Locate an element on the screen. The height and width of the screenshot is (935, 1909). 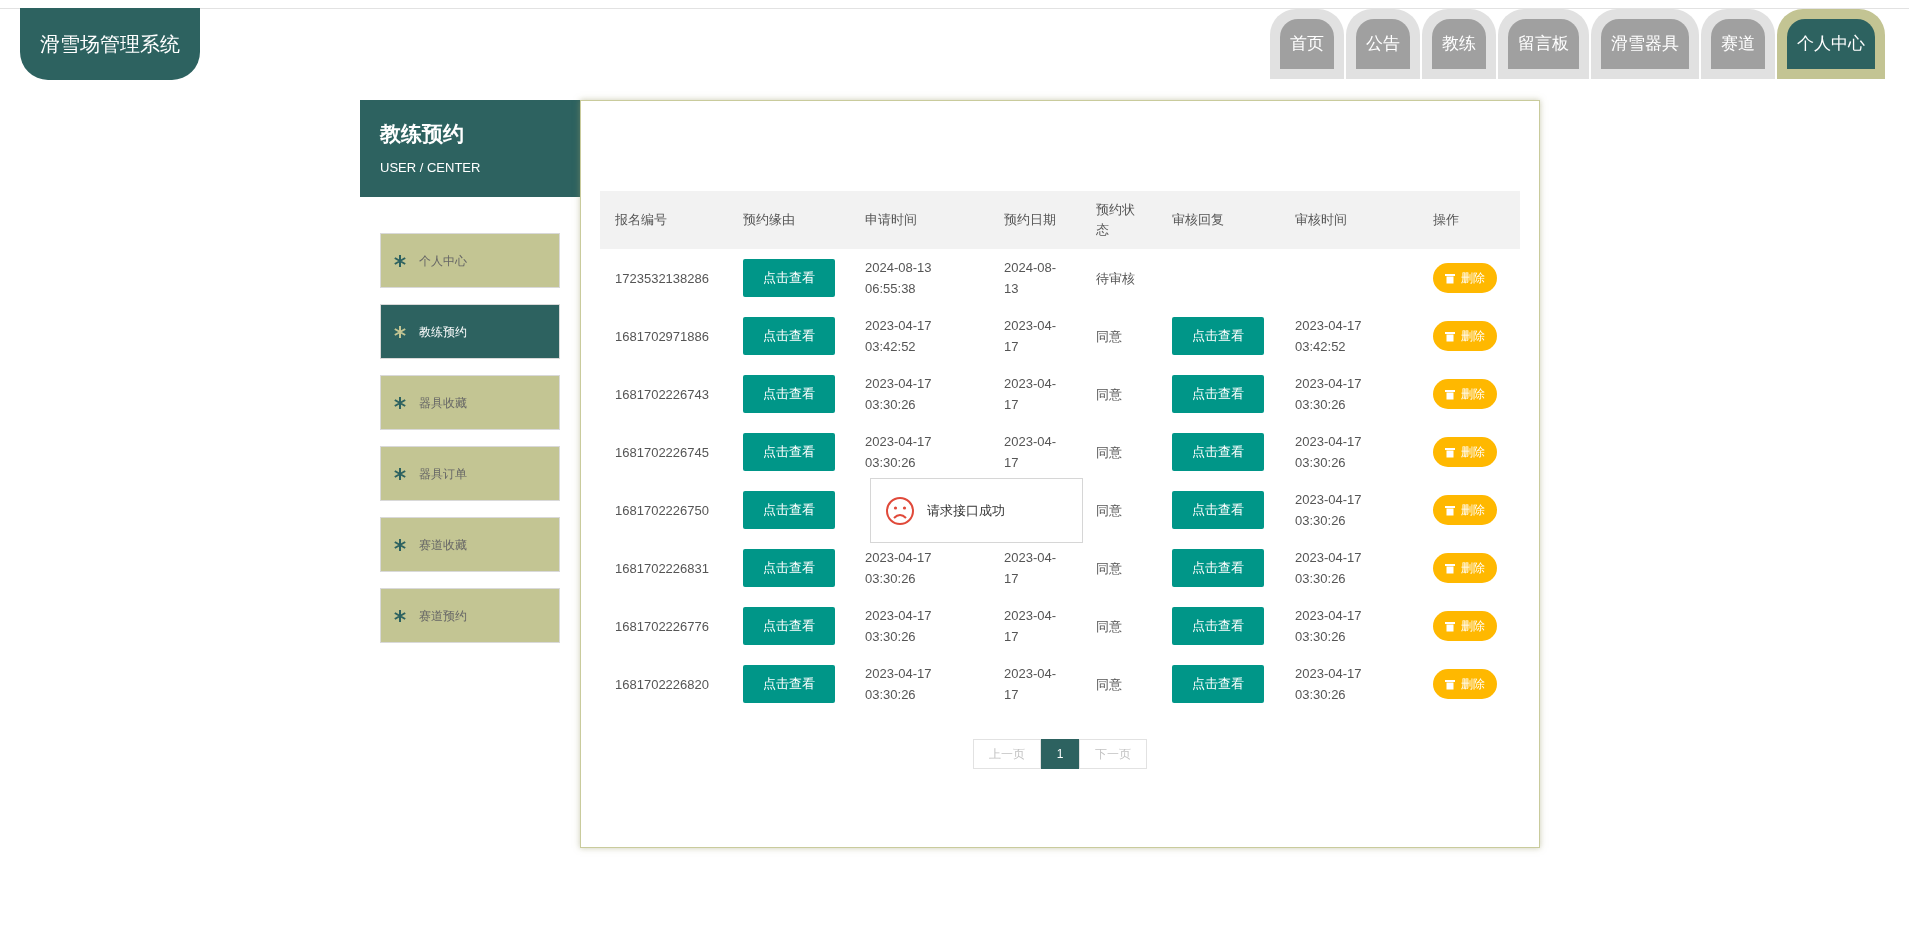
column-header: 预约缘由 is located at coordinates (769, 220).